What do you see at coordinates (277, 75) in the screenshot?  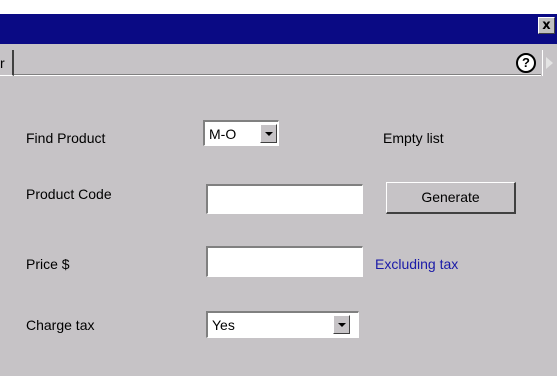 I see `tab-divider-highlight` at bounding box center [277, 75].